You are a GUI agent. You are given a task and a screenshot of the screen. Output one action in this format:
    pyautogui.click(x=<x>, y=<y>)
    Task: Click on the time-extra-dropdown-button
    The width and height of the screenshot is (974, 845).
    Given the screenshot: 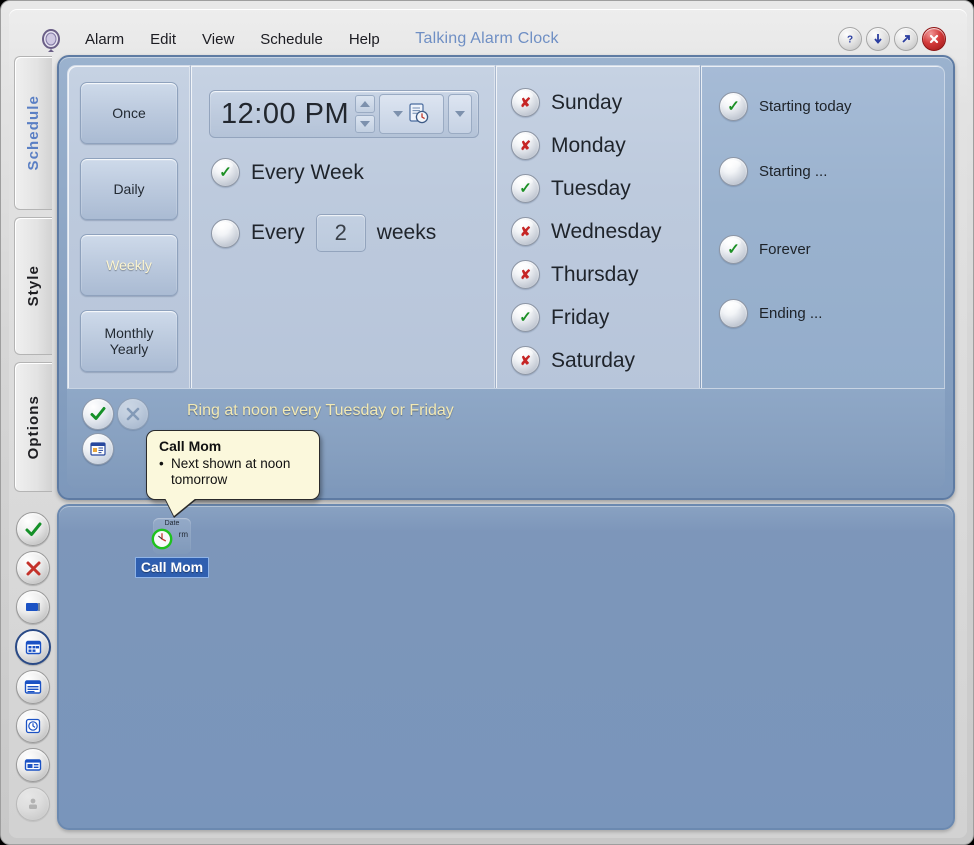 What is the action you would take?
    pyautogui.click(x=460, y=114)
    